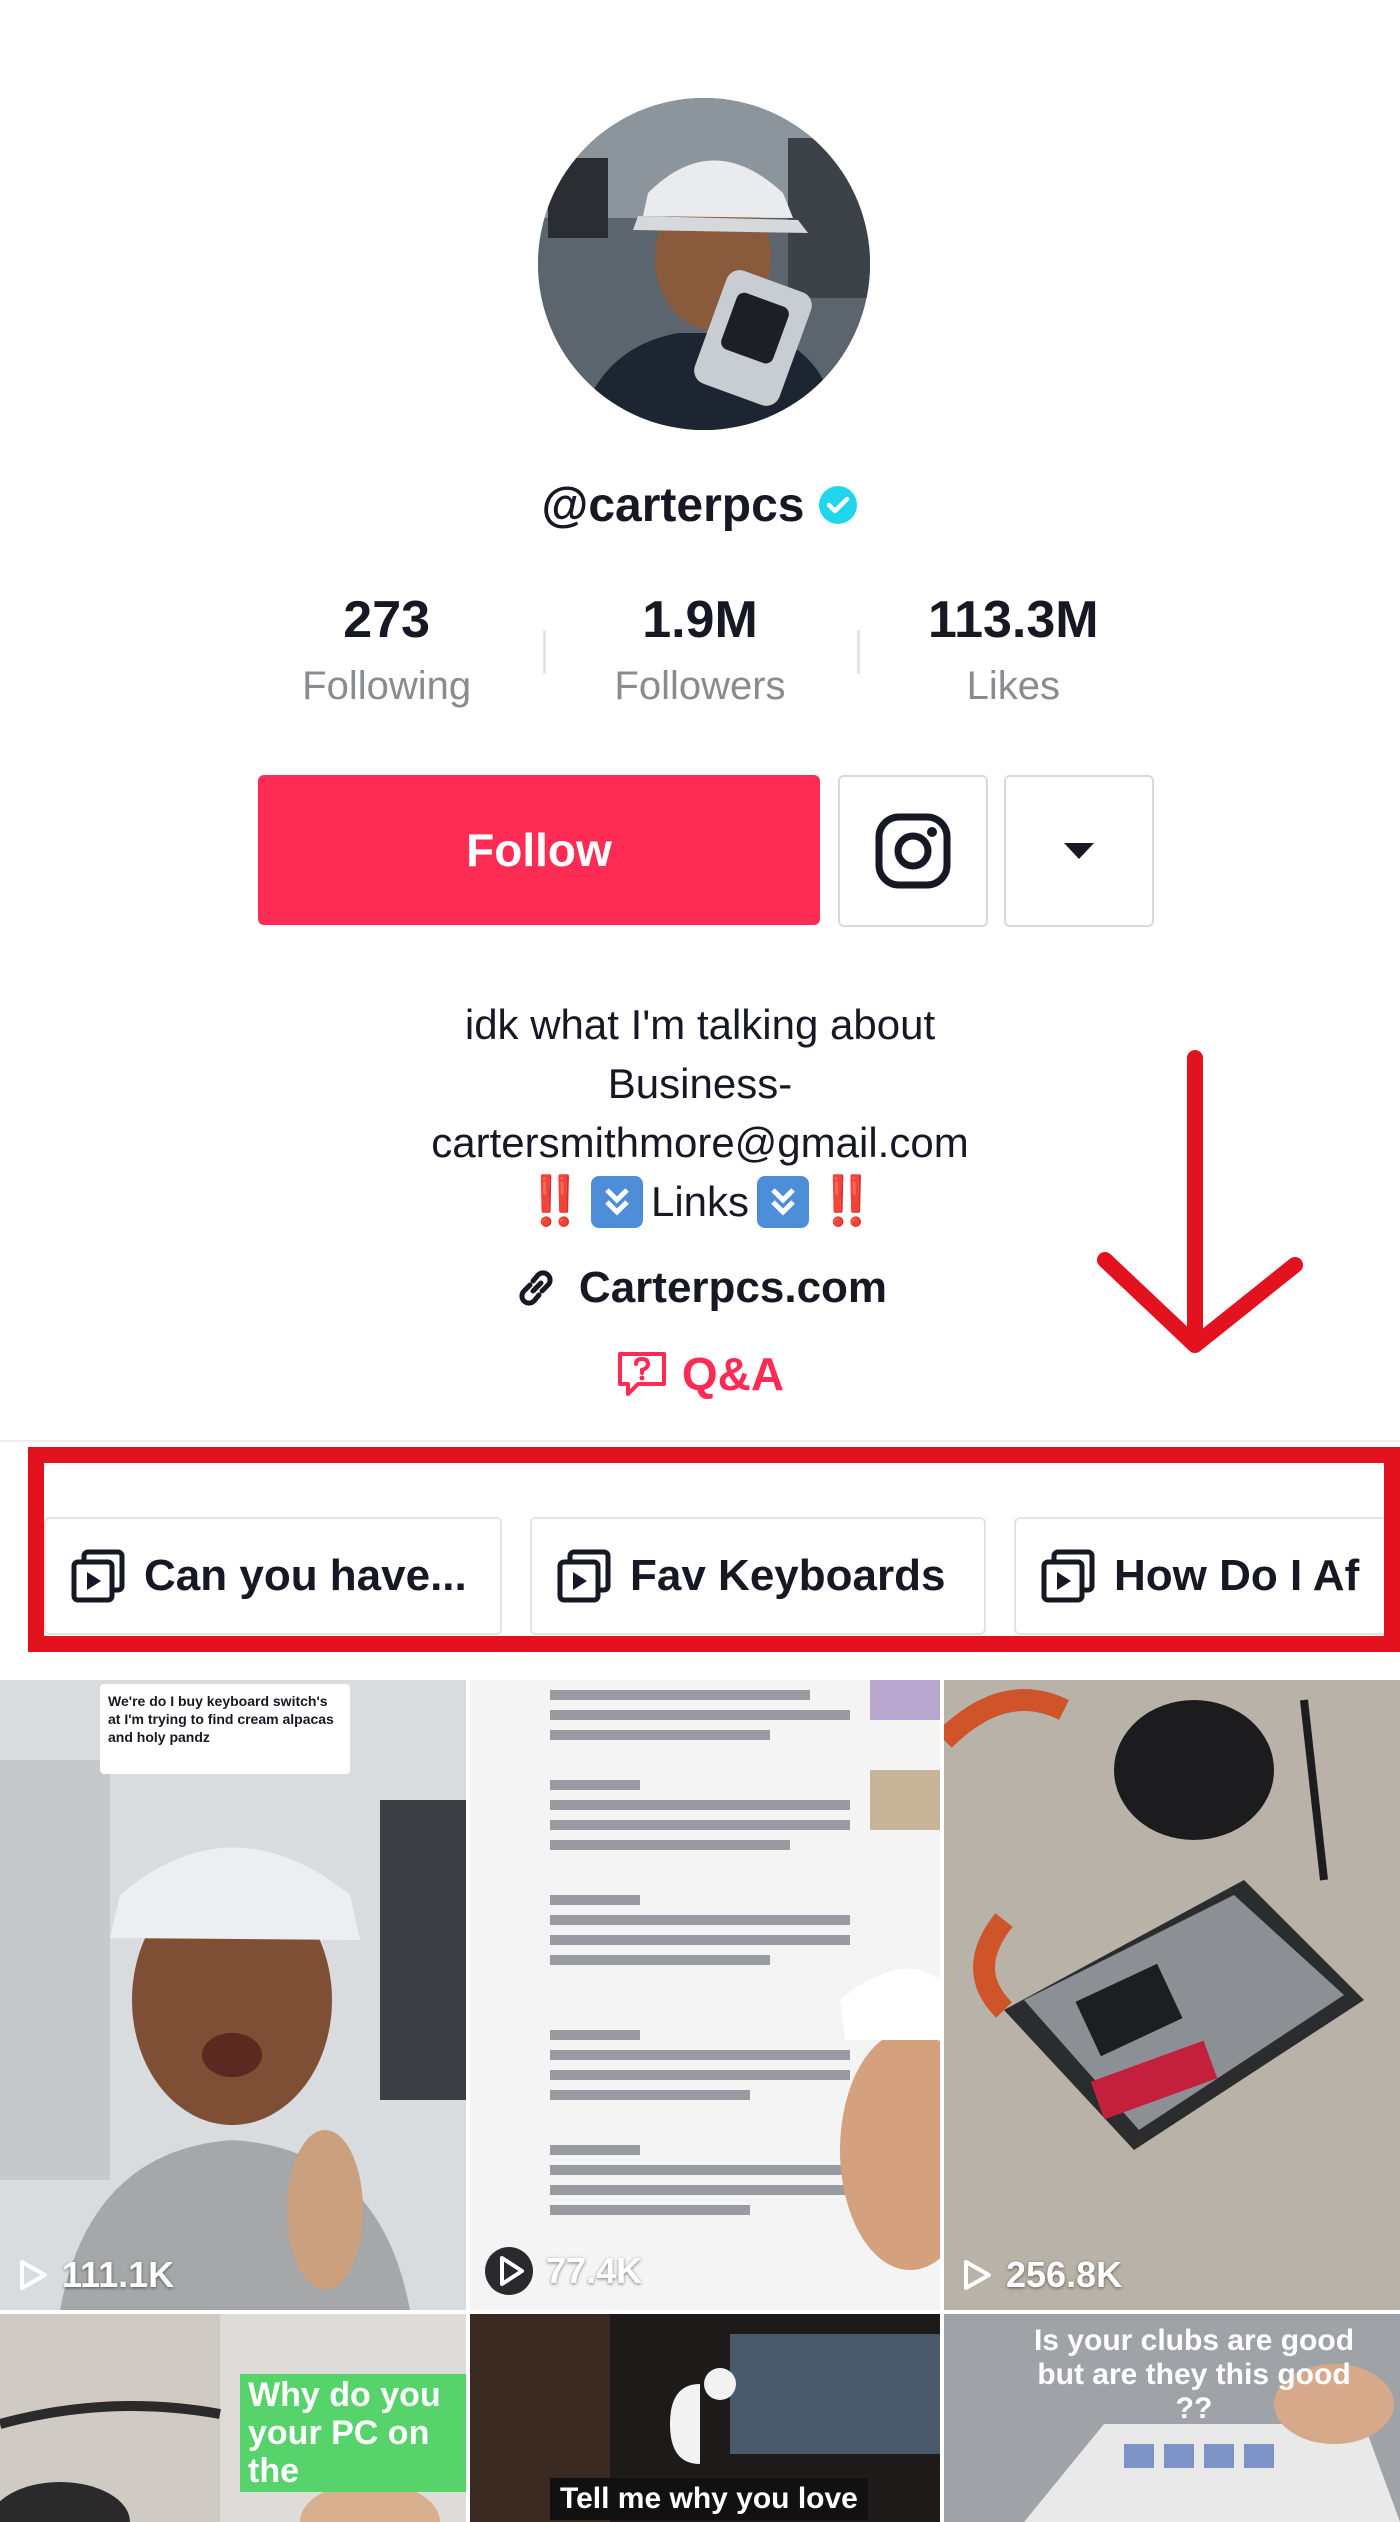 The height and width of the screenshot is (2522, 1400). What do you see at coordinates (387, 620) in the screenshot?
I see `stat-value: 273` at bounding box center [387, 620].